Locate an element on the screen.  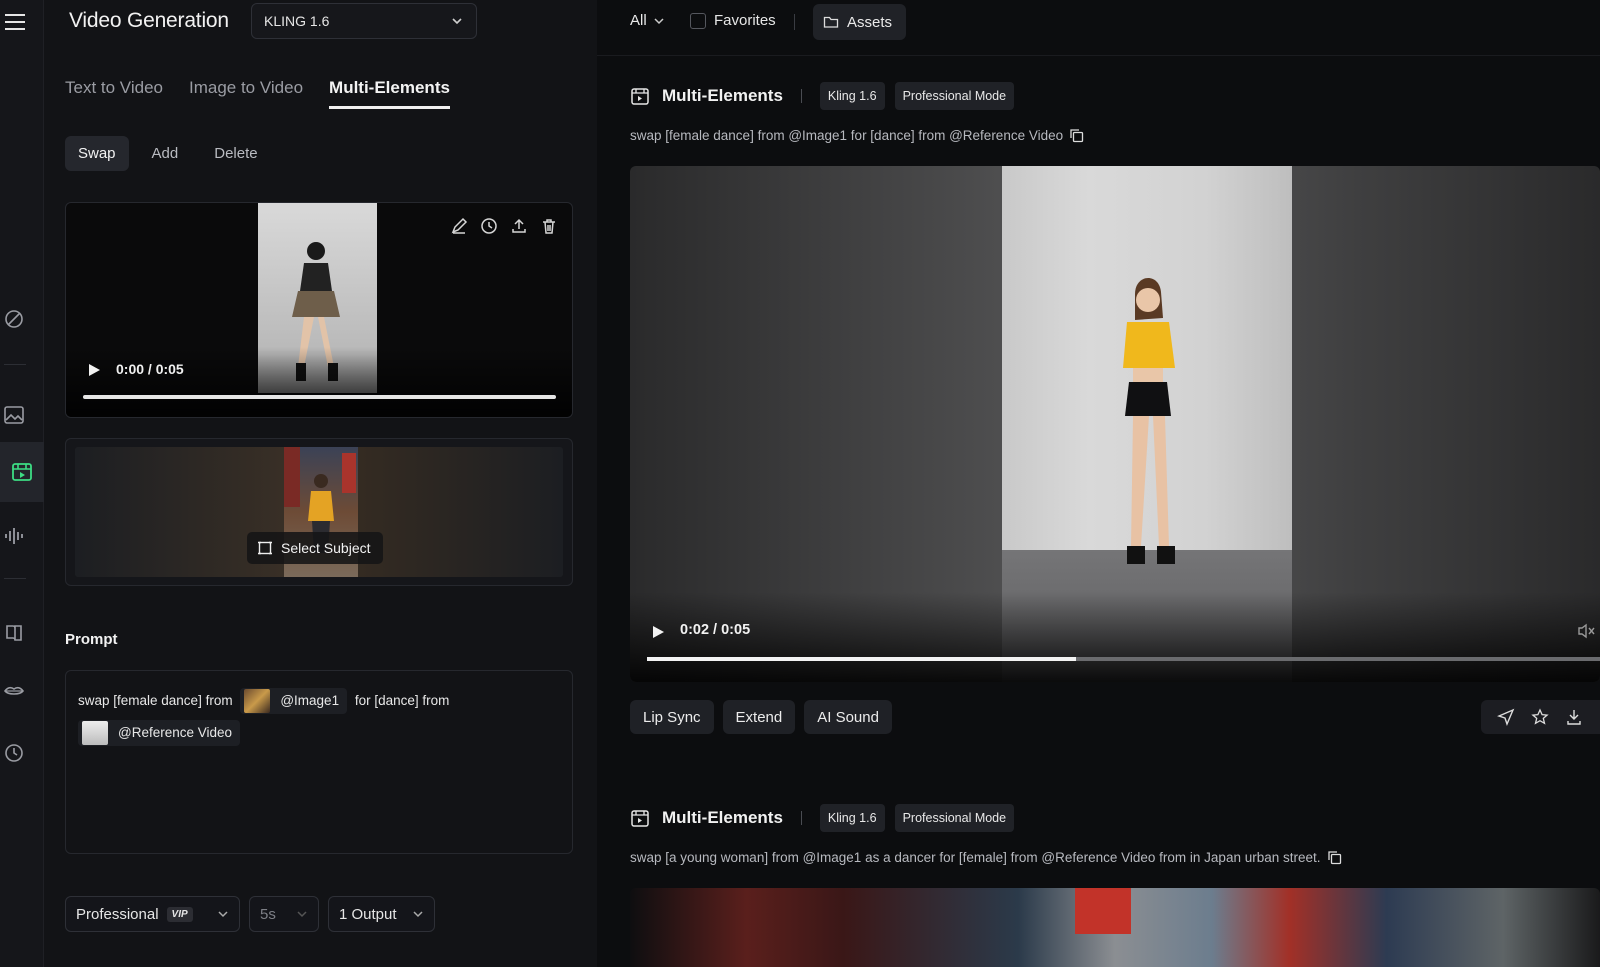
reference-video-card: 0:00 / 0:05 is located at coordinates (319, 310).